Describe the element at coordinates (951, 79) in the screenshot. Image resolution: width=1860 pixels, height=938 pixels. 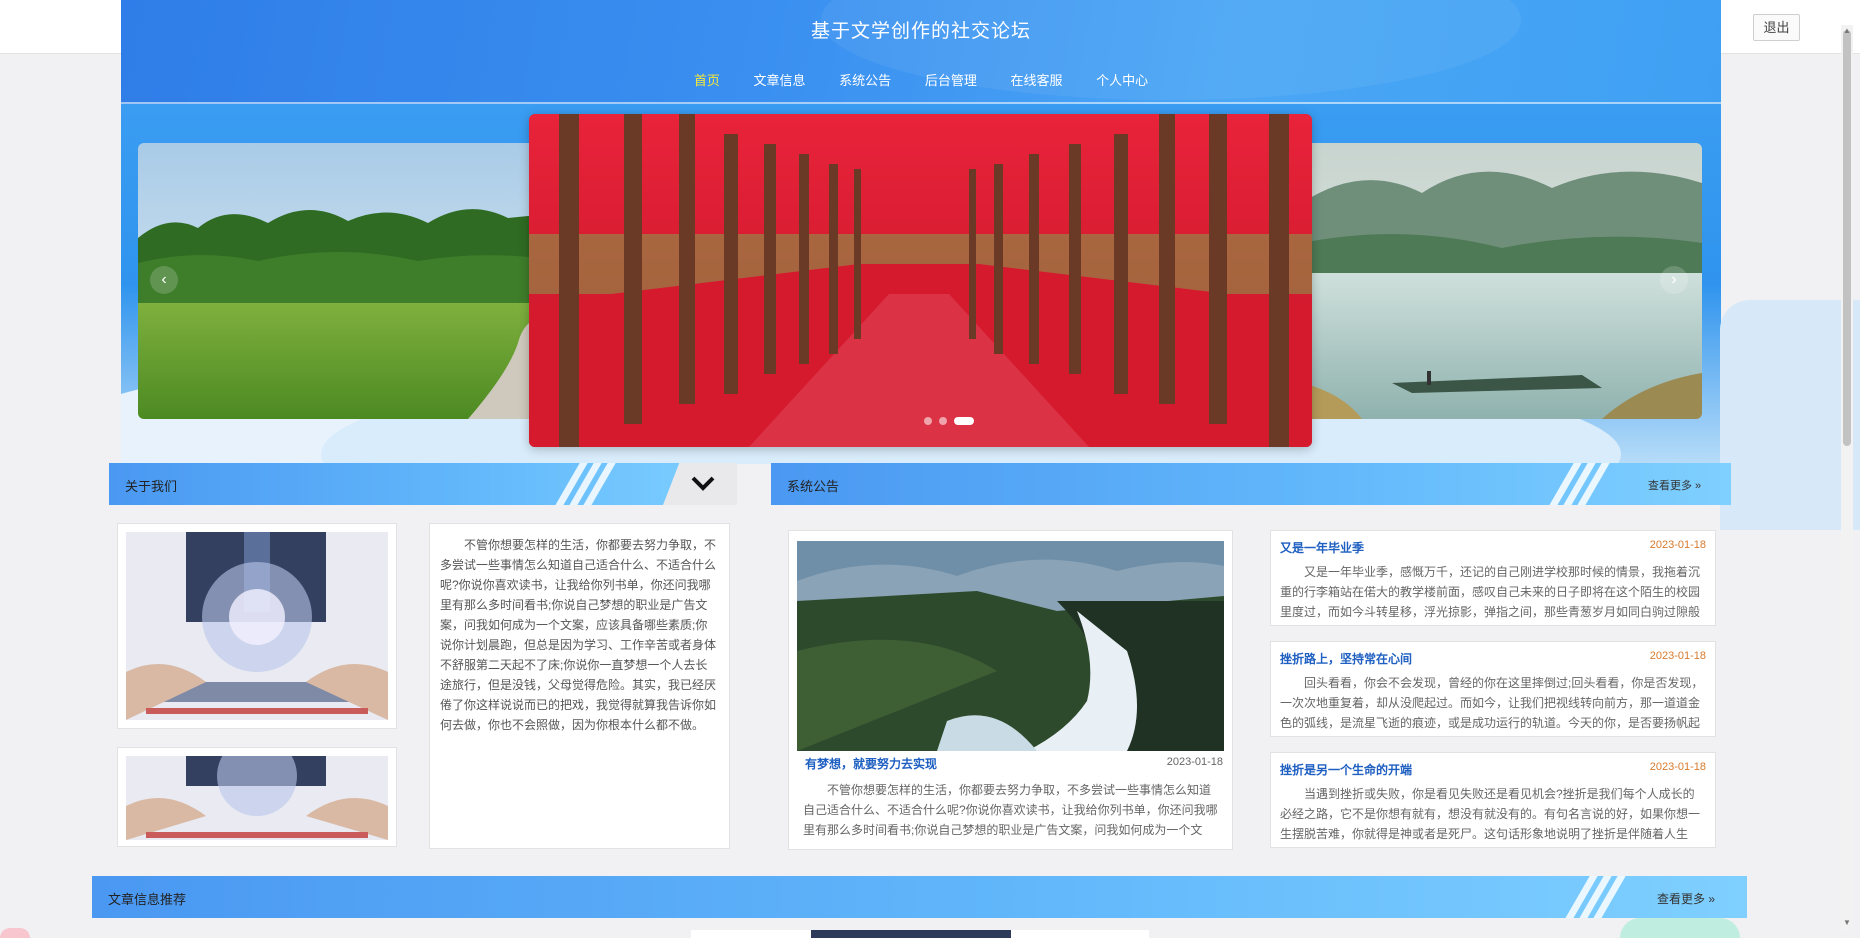
I see `nav-admin: 后台管理` at that location.